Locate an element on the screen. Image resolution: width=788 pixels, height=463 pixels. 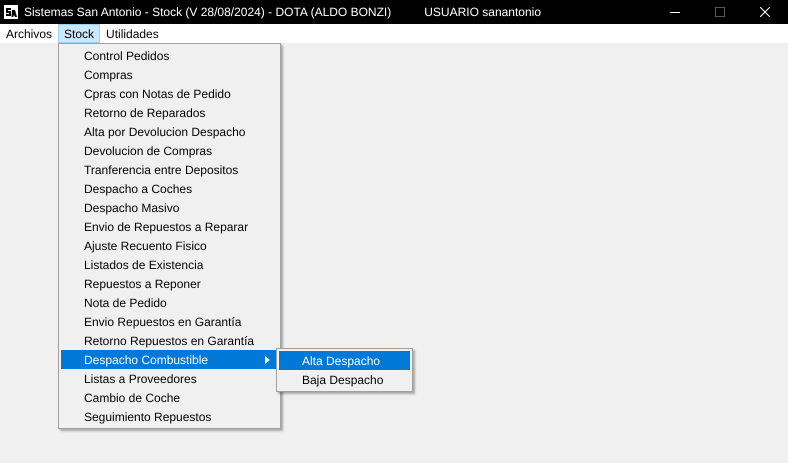
menu-item: Repuestos a Reponer is located at coordinates (169, 283).